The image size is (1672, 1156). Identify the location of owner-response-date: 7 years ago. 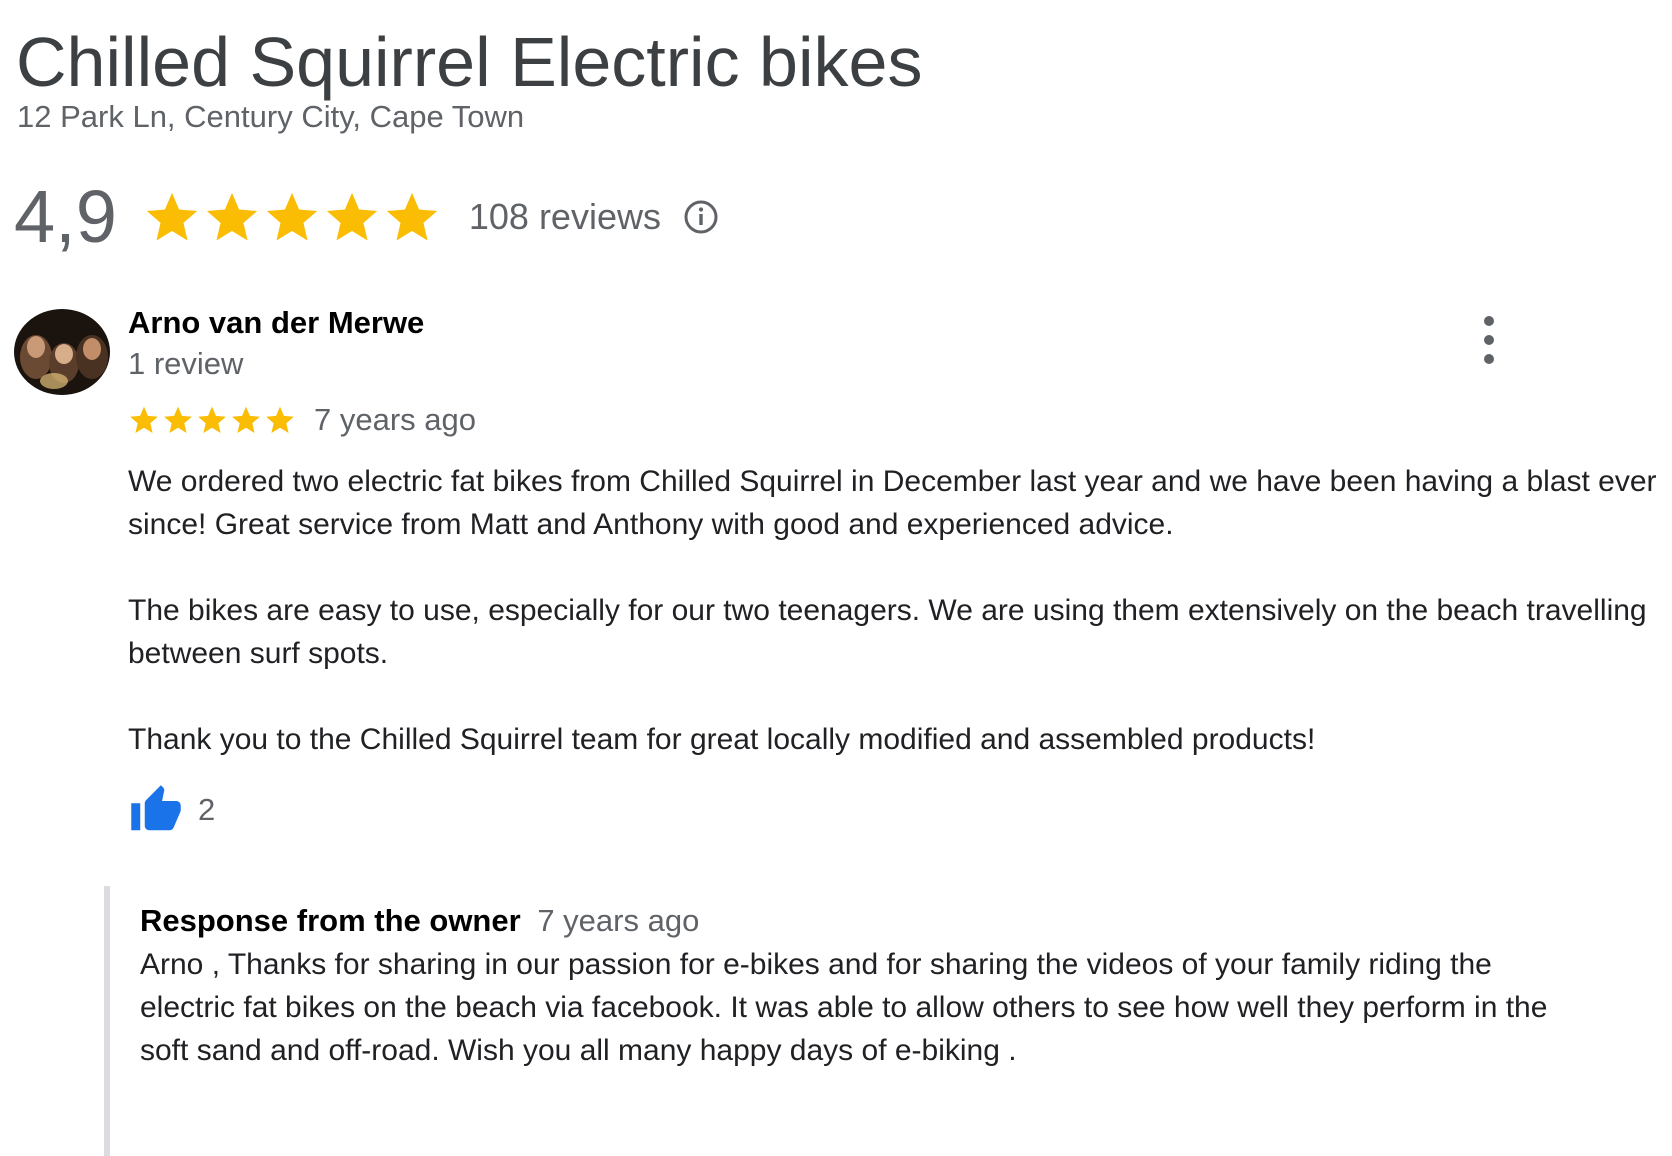
(618, 920).